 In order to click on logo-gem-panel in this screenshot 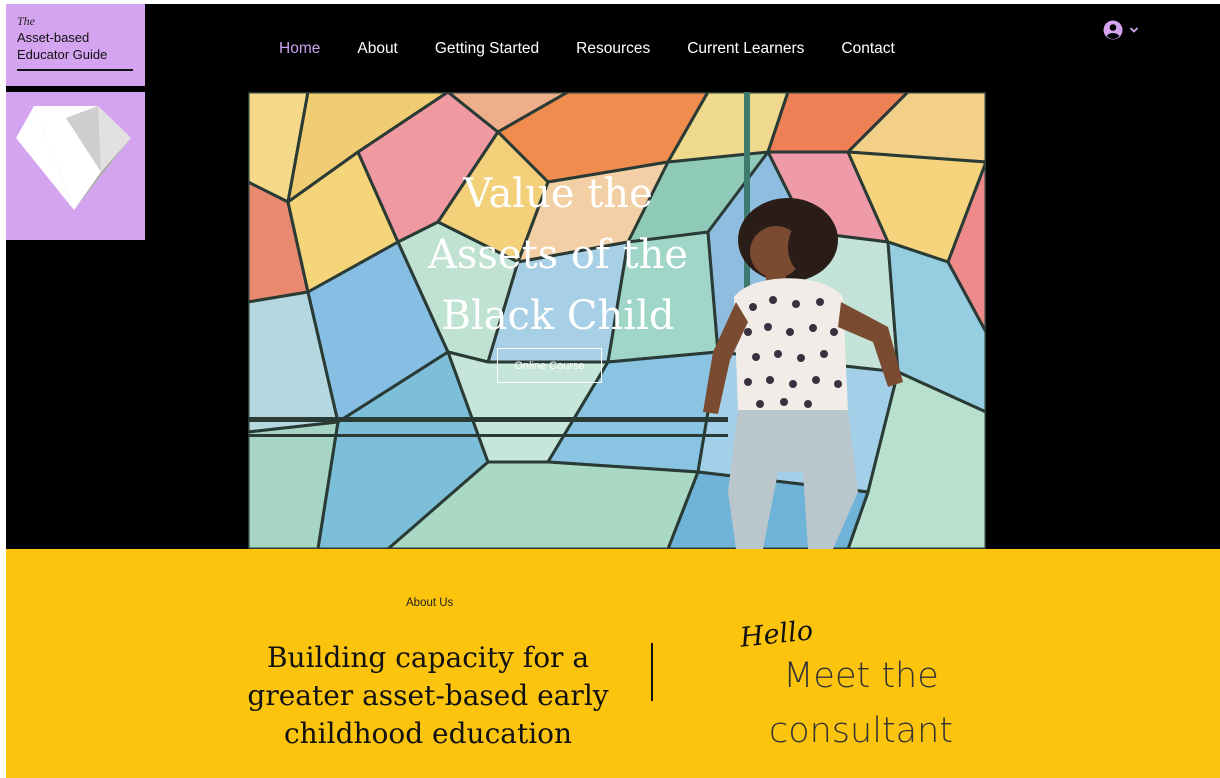, I will do `click(75, 166)`.